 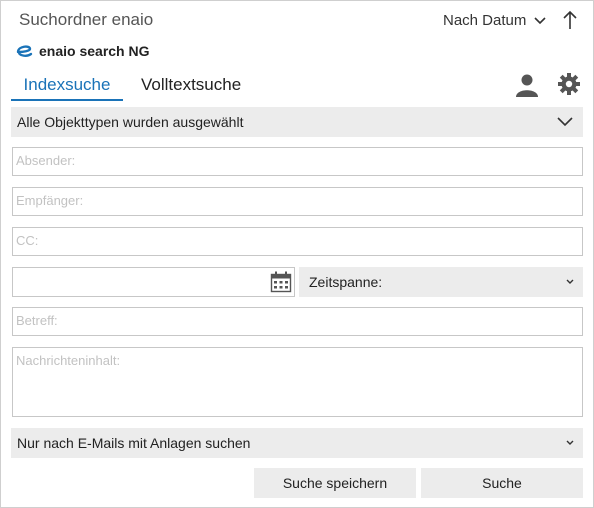 I want to click on sort-dropdown: Nach Datum, so click(x=494, y=20).